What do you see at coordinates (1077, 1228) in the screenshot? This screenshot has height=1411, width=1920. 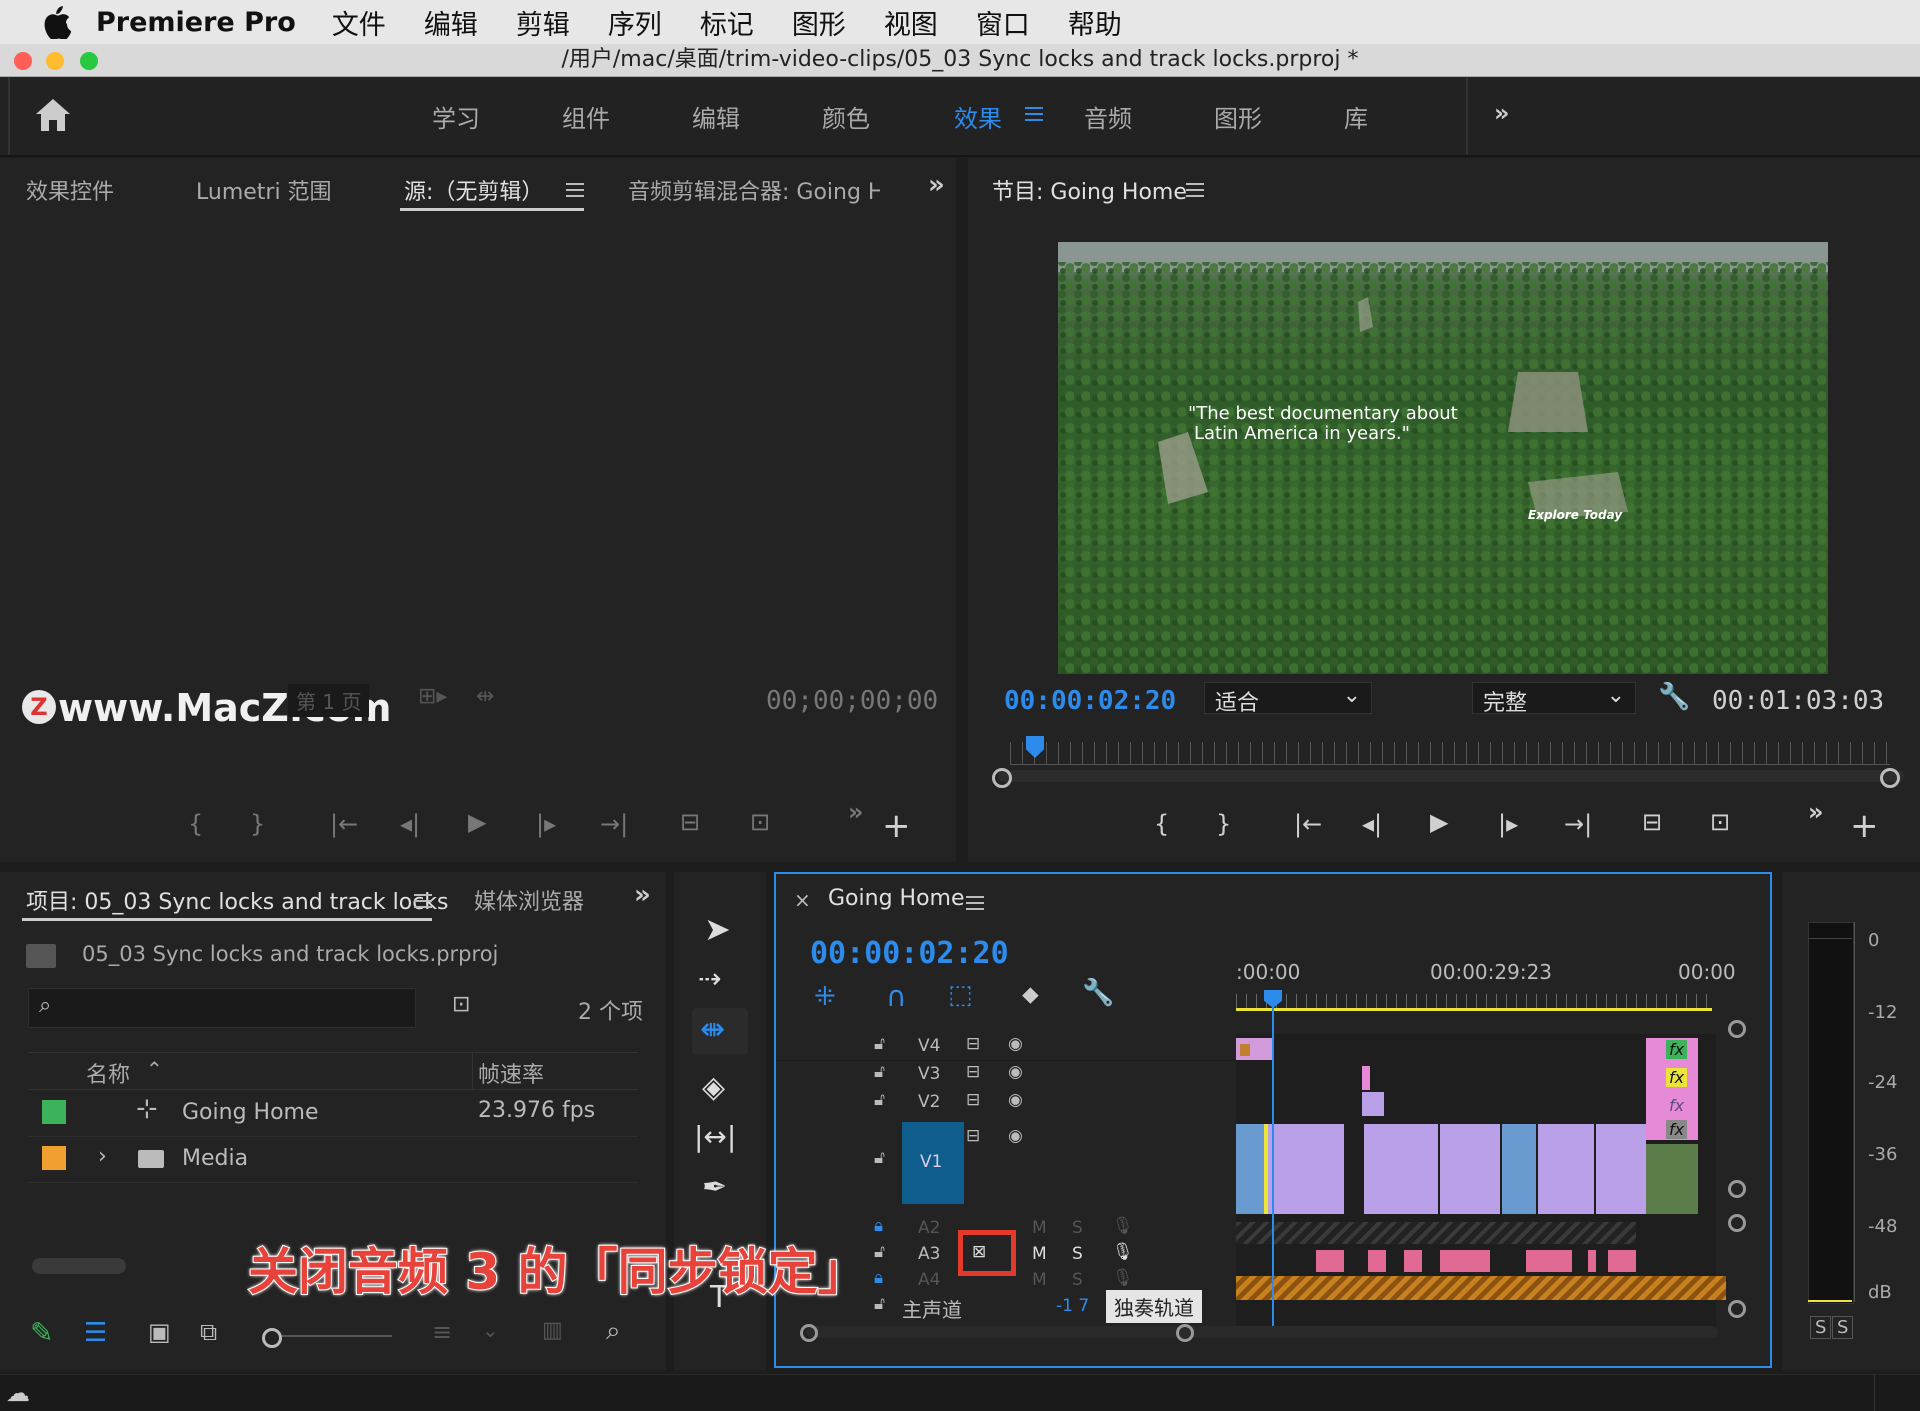 I see `solo-button: S` at bounding box center [1077, 1228].